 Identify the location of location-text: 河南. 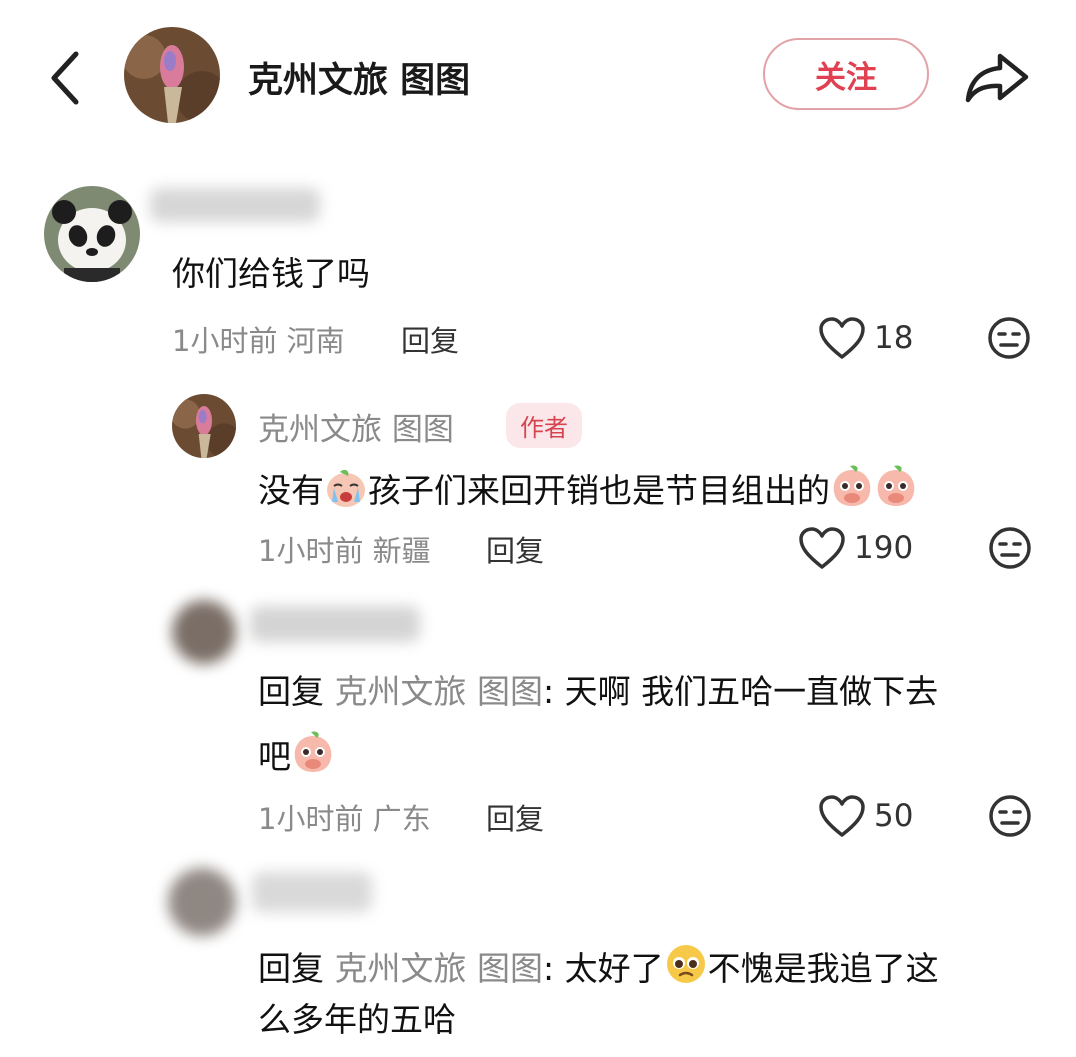
(315, 341).